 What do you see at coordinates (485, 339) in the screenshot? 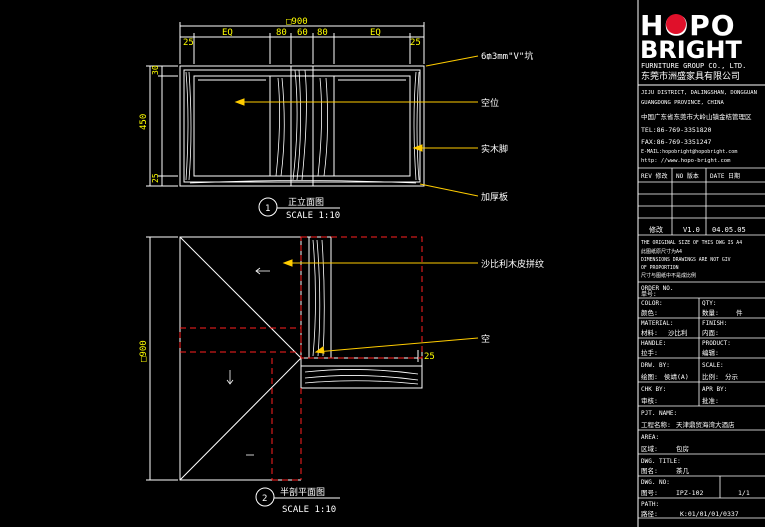
I see `callout-hollow: 空` at bounding box center [485, 339].